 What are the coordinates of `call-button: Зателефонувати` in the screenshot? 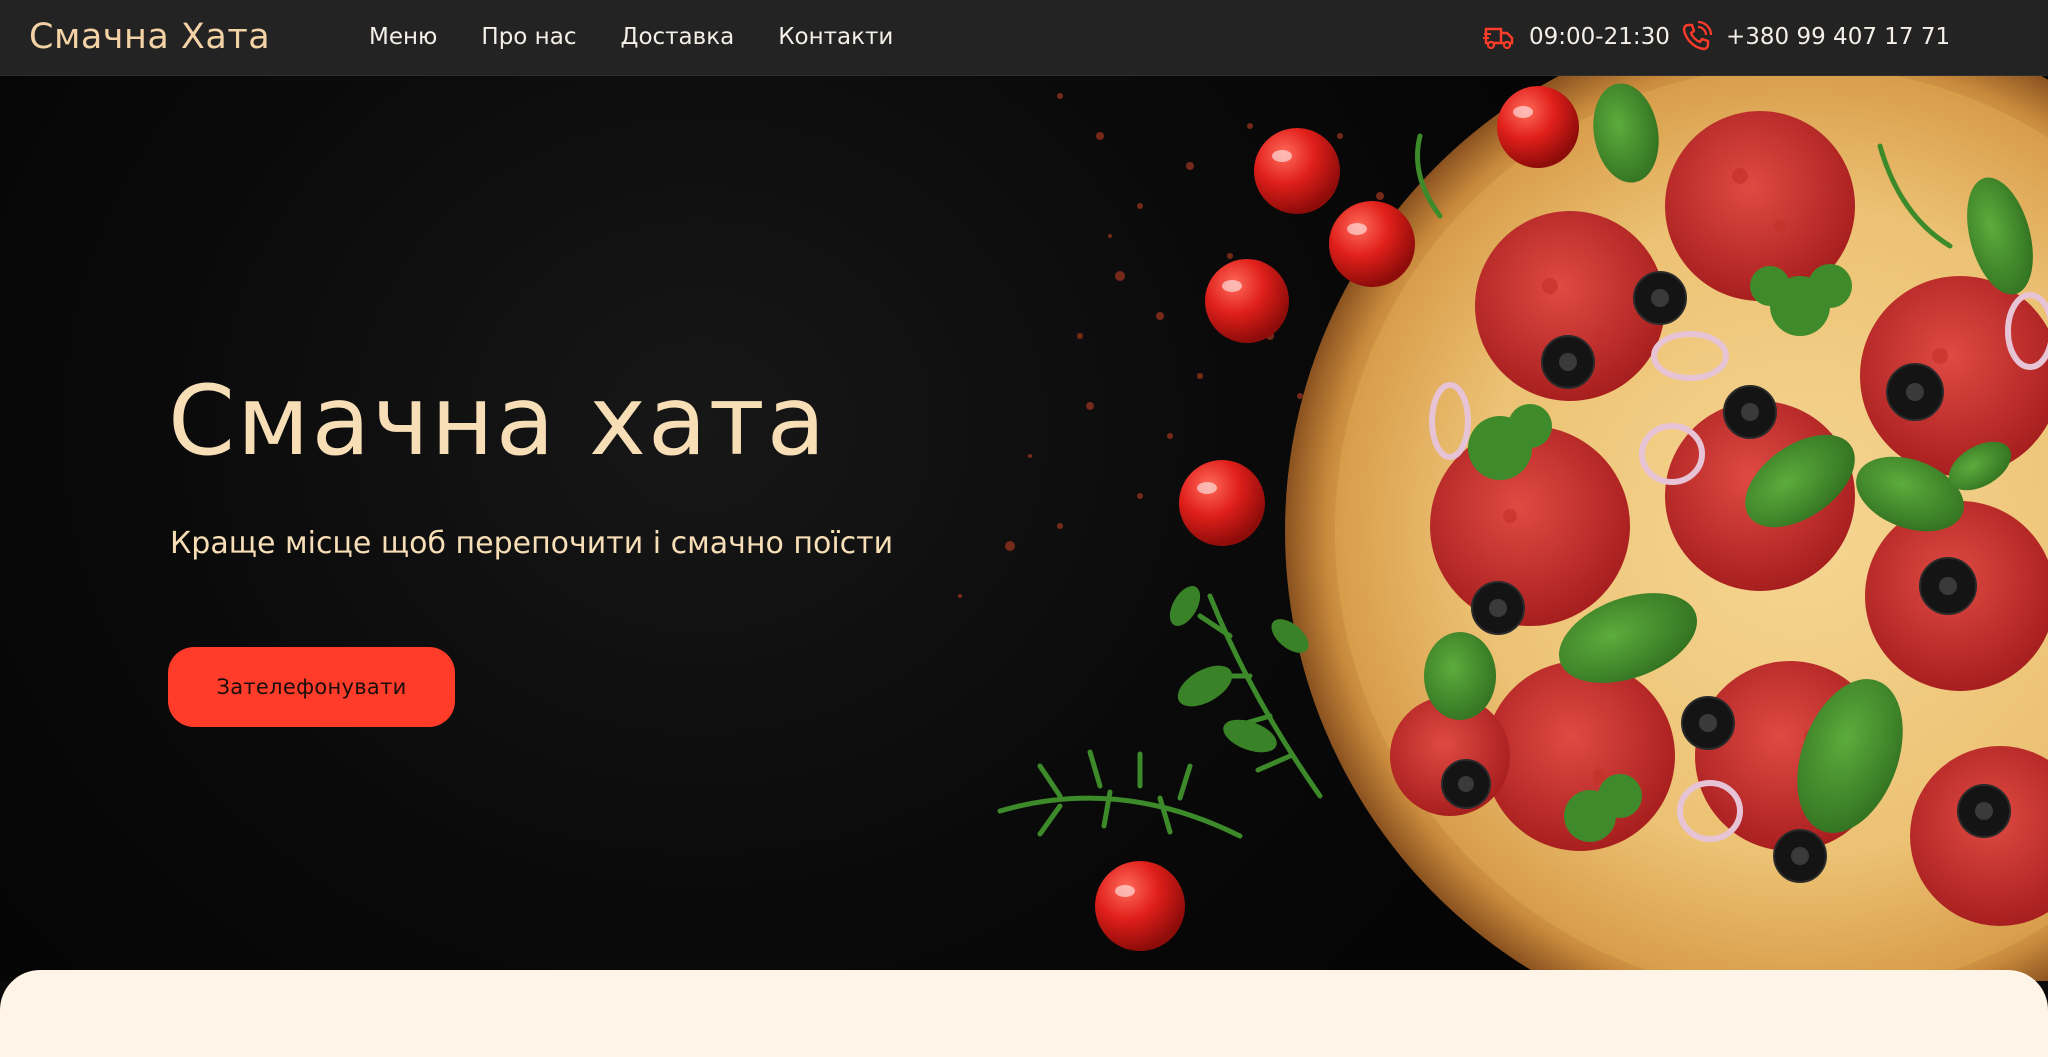 It's located at (311, 687).